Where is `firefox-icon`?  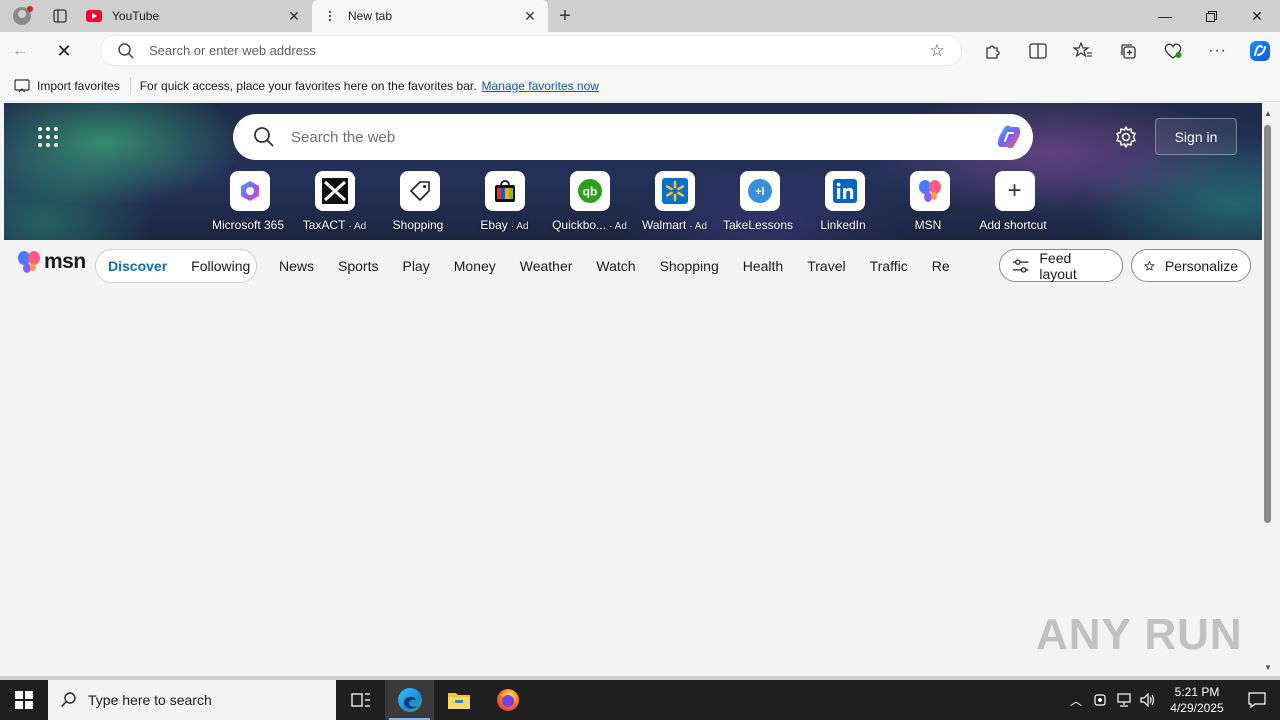 firefox-icon is located at coordinates (507, 700).